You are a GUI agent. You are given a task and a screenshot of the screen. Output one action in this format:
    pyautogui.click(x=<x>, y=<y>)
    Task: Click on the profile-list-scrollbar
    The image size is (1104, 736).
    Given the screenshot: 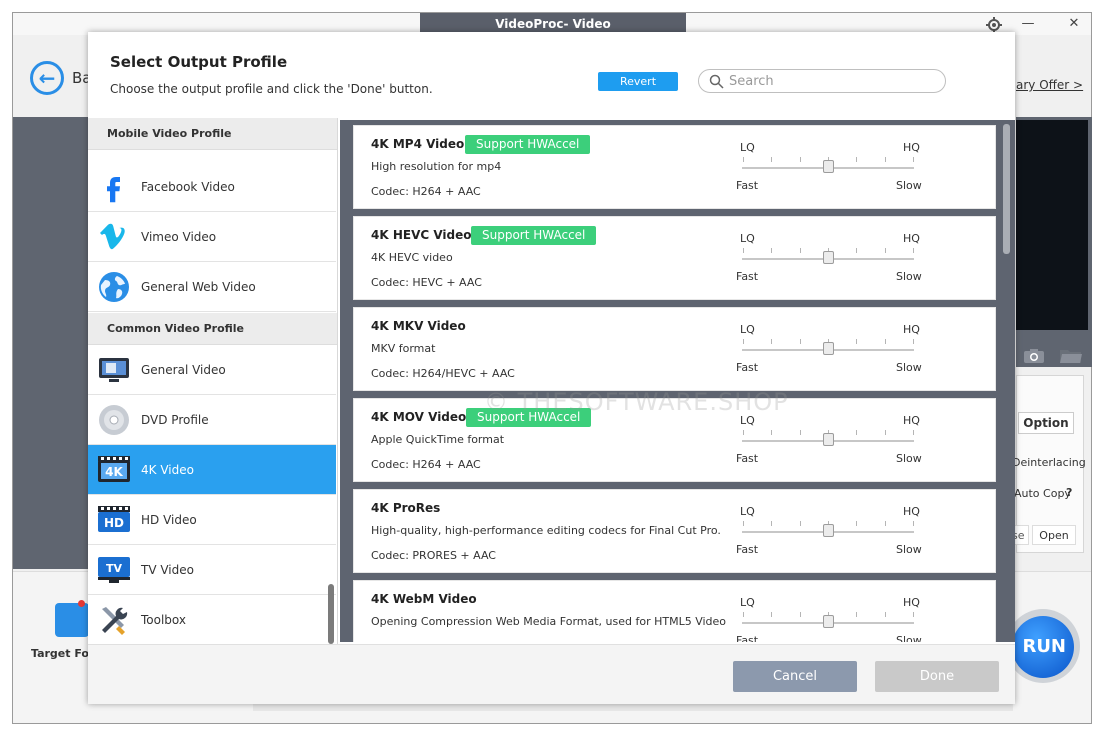 What is the action you would take?
    pyautogui.click(x=1006, y=189)
    